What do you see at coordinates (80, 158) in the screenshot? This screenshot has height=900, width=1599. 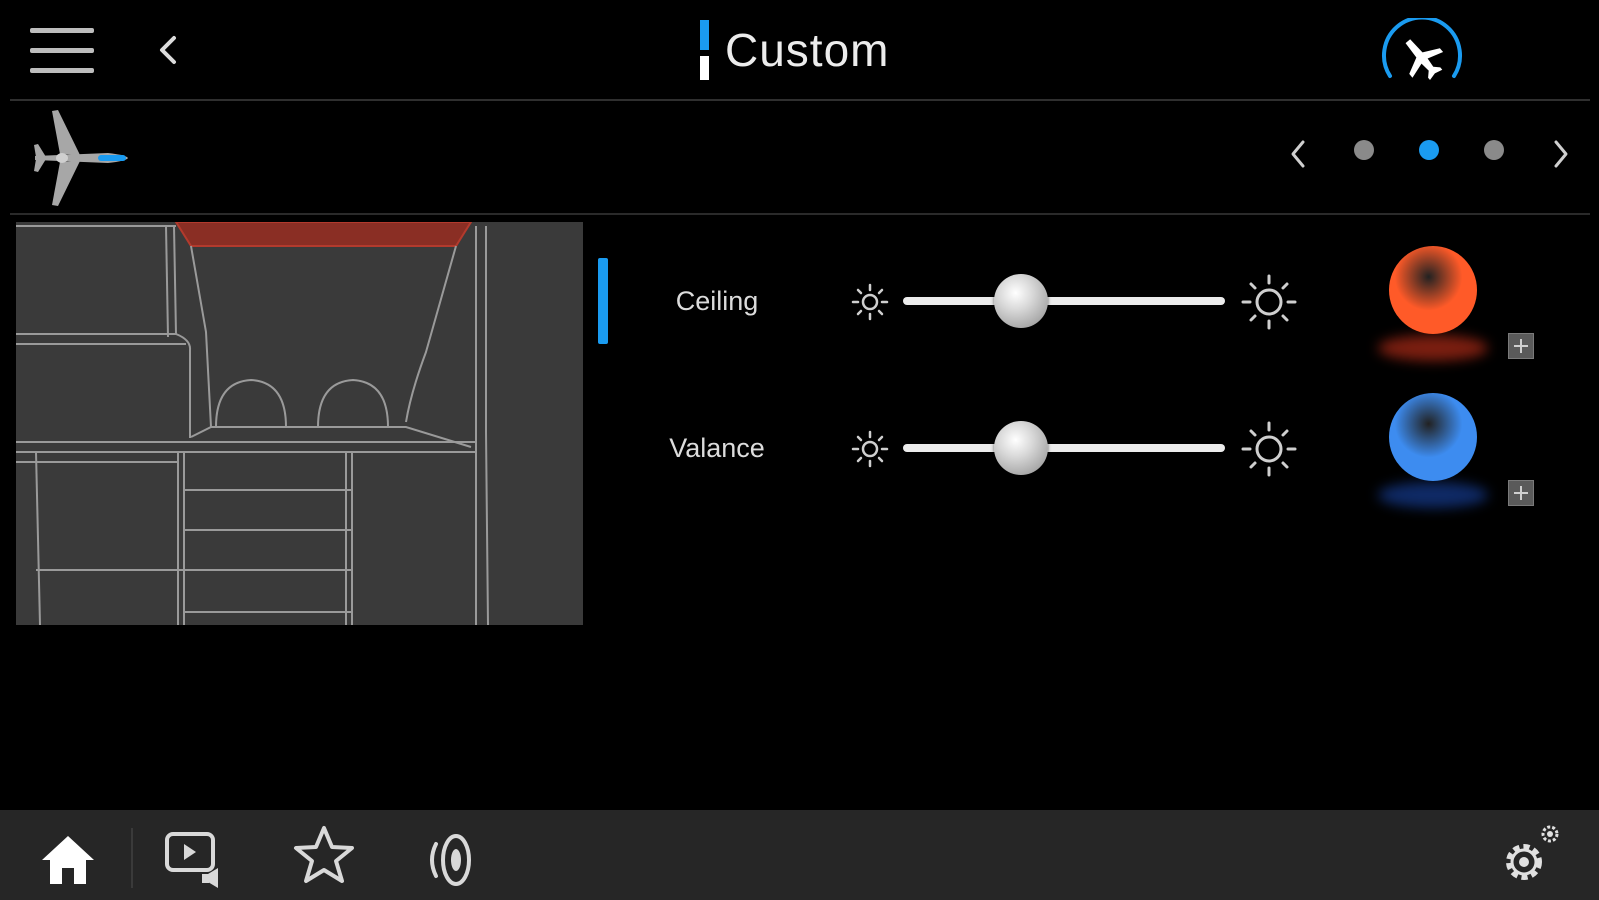 I see `aircraft-top-view-icon` at bounding box center [80, 158].